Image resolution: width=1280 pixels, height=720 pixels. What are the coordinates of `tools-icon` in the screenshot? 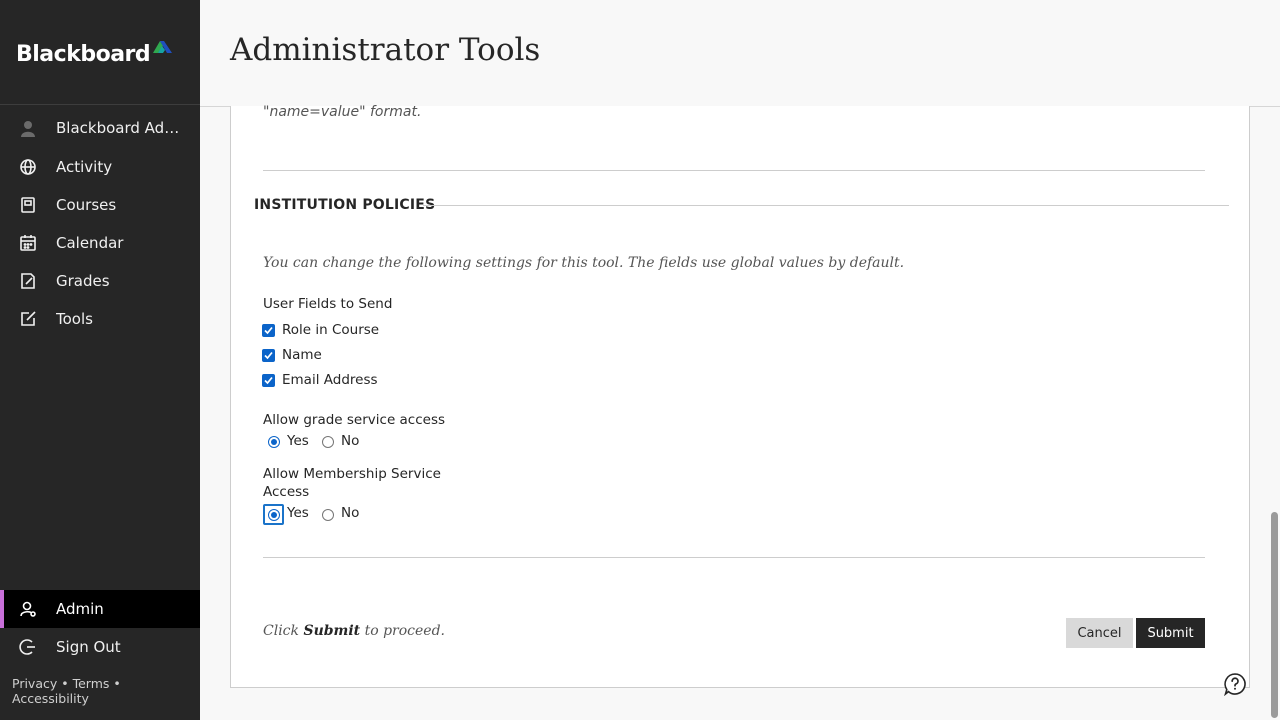 It's located at (28, 318).